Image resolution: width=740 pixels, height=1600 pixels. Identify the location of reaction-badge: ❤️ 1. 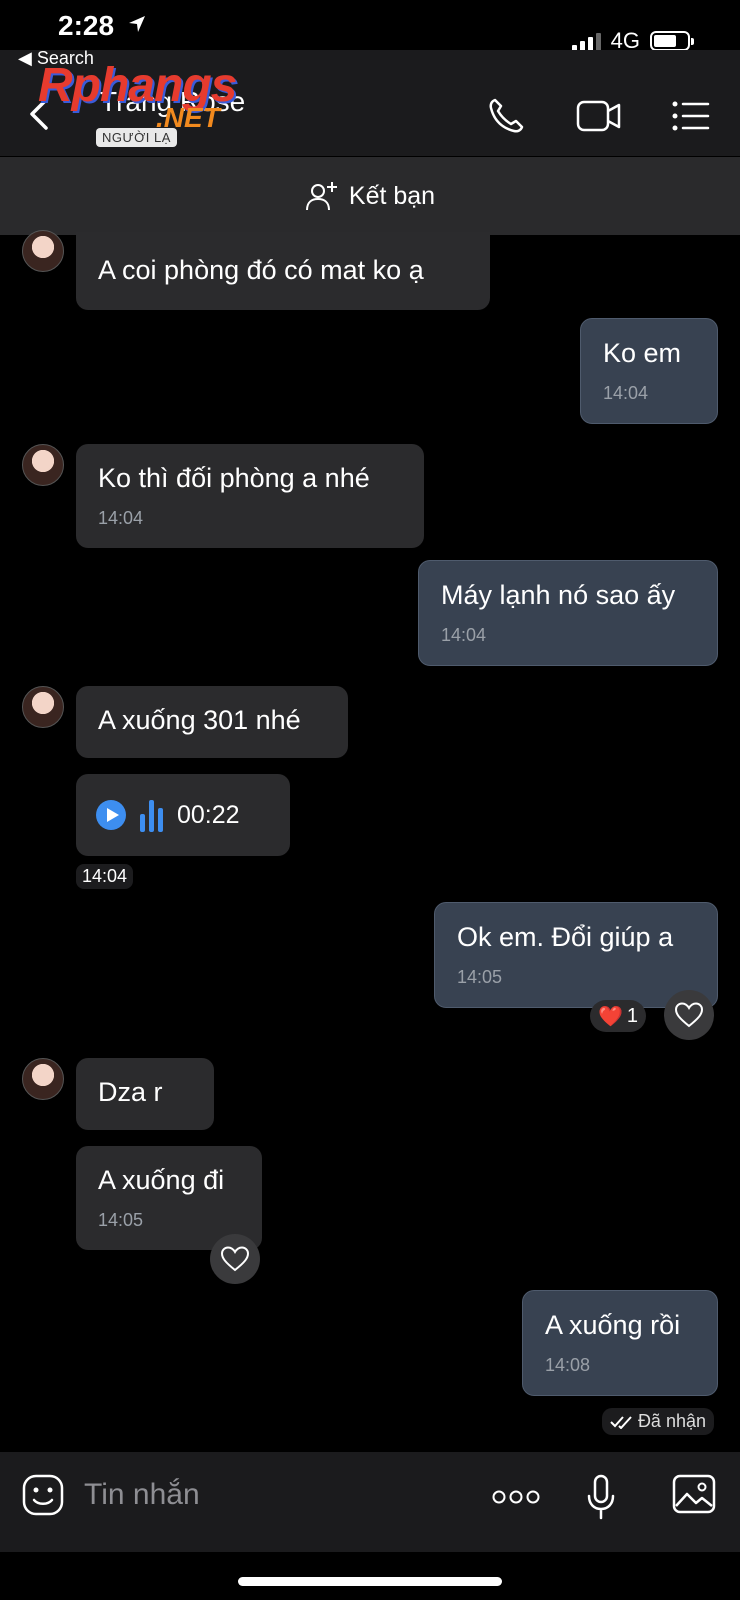
(618, 1016).